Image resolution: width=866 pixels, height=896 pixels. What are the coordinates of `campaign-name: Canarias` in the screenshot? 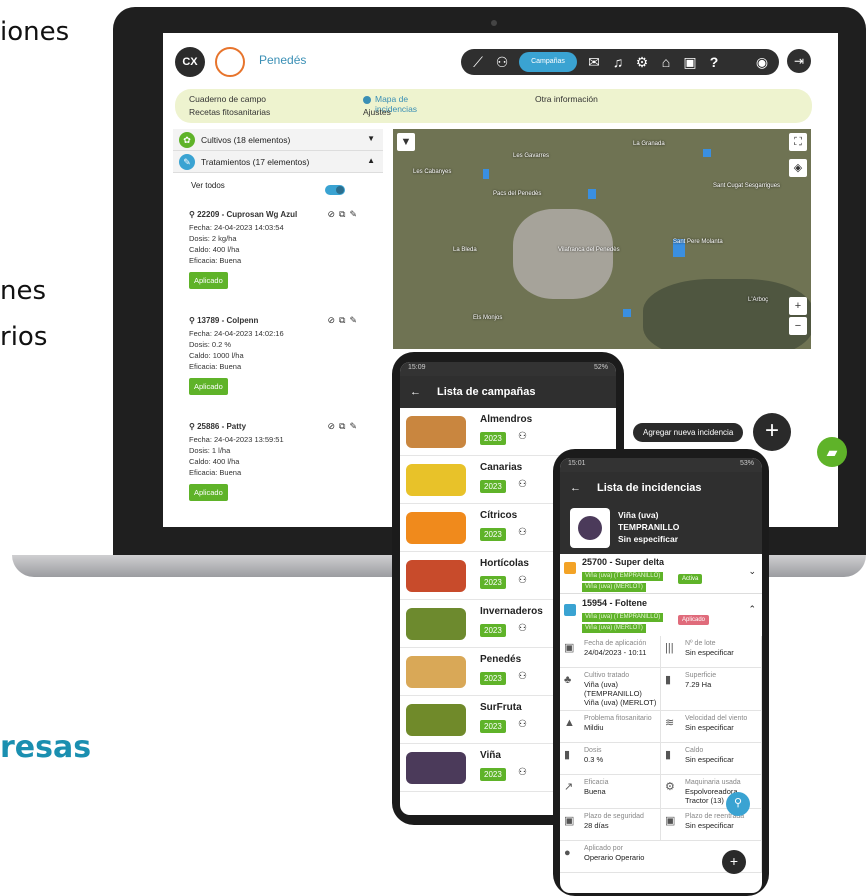 It's located at (501, 467).